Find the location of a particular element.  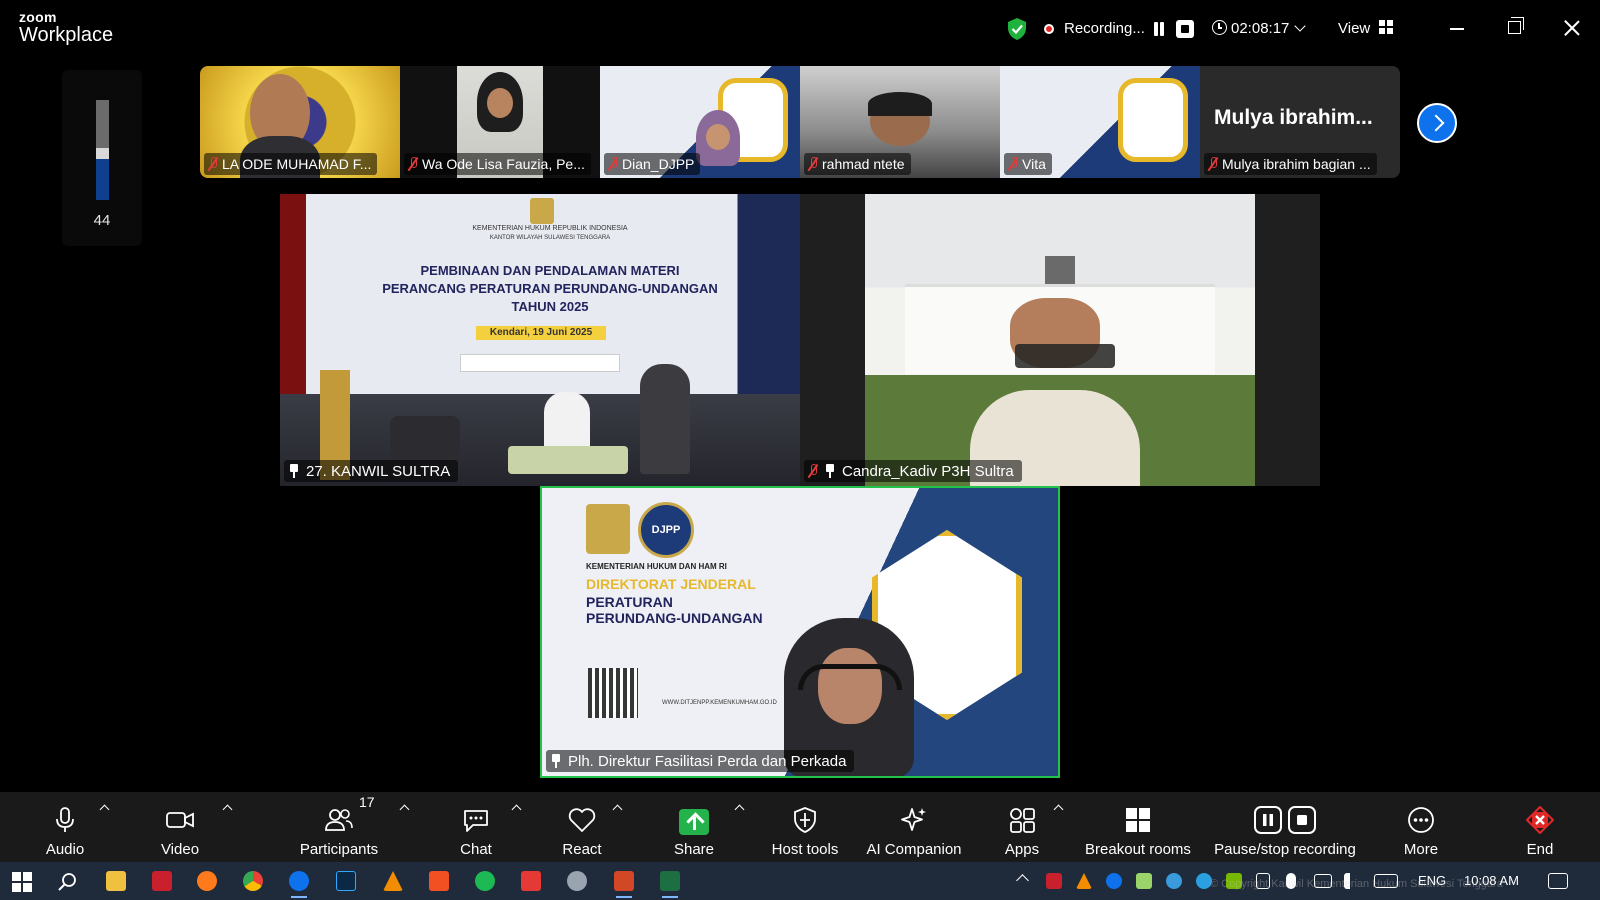

audio-button: Audio is located at coordinates (65, 828).